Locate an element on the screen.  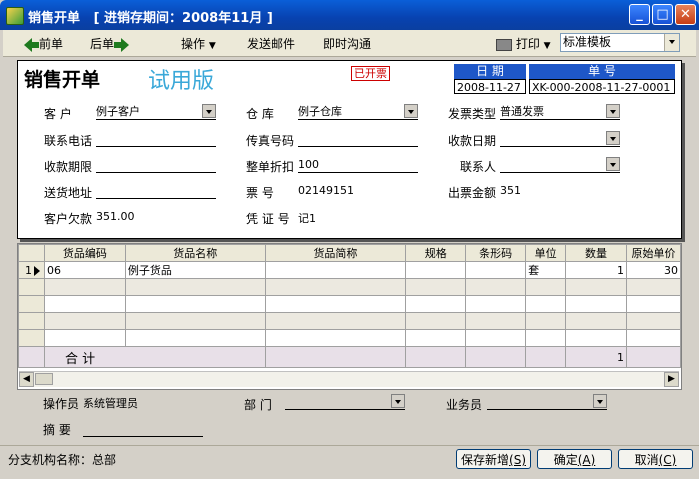
maximize-button: □ is located at coordinates (662, 14).